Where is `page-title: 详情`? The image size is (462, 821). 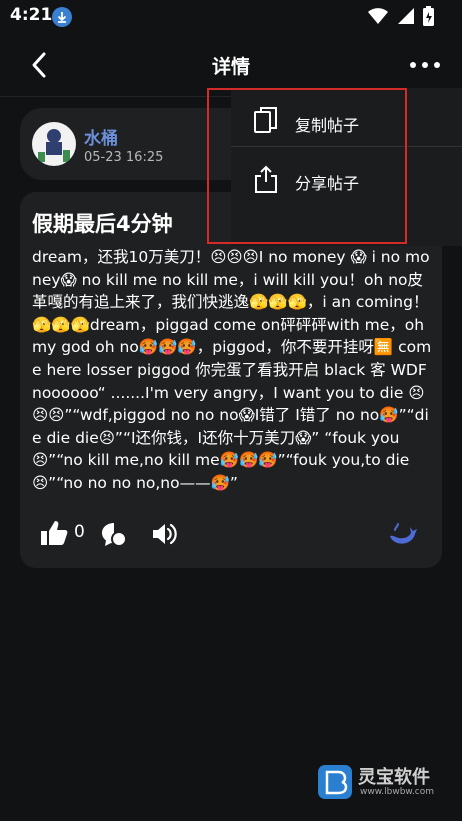
page-title: 详情 is located at coordinates (230, 67).